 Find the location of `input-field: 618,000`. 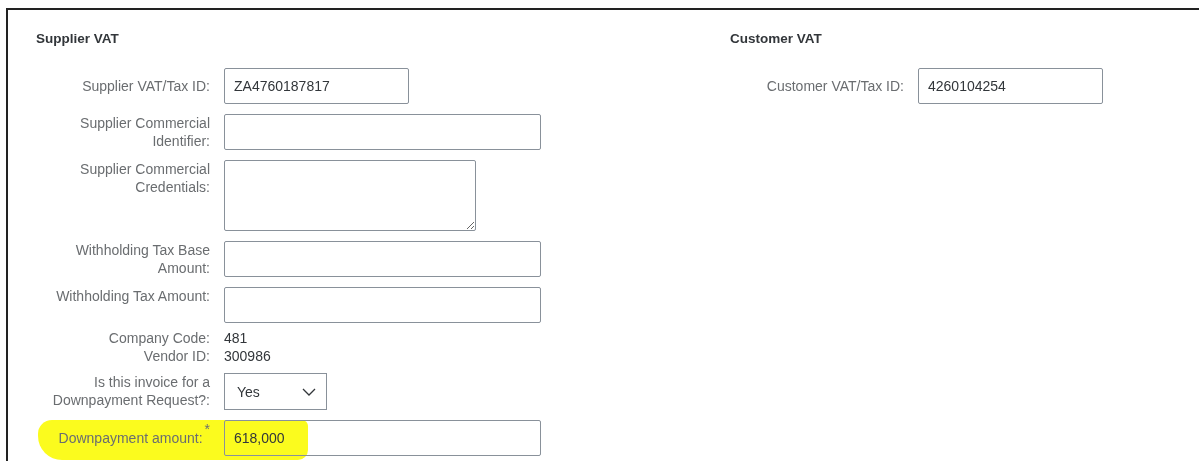

input-field: 618,000 is located at coordinates (382, 438).